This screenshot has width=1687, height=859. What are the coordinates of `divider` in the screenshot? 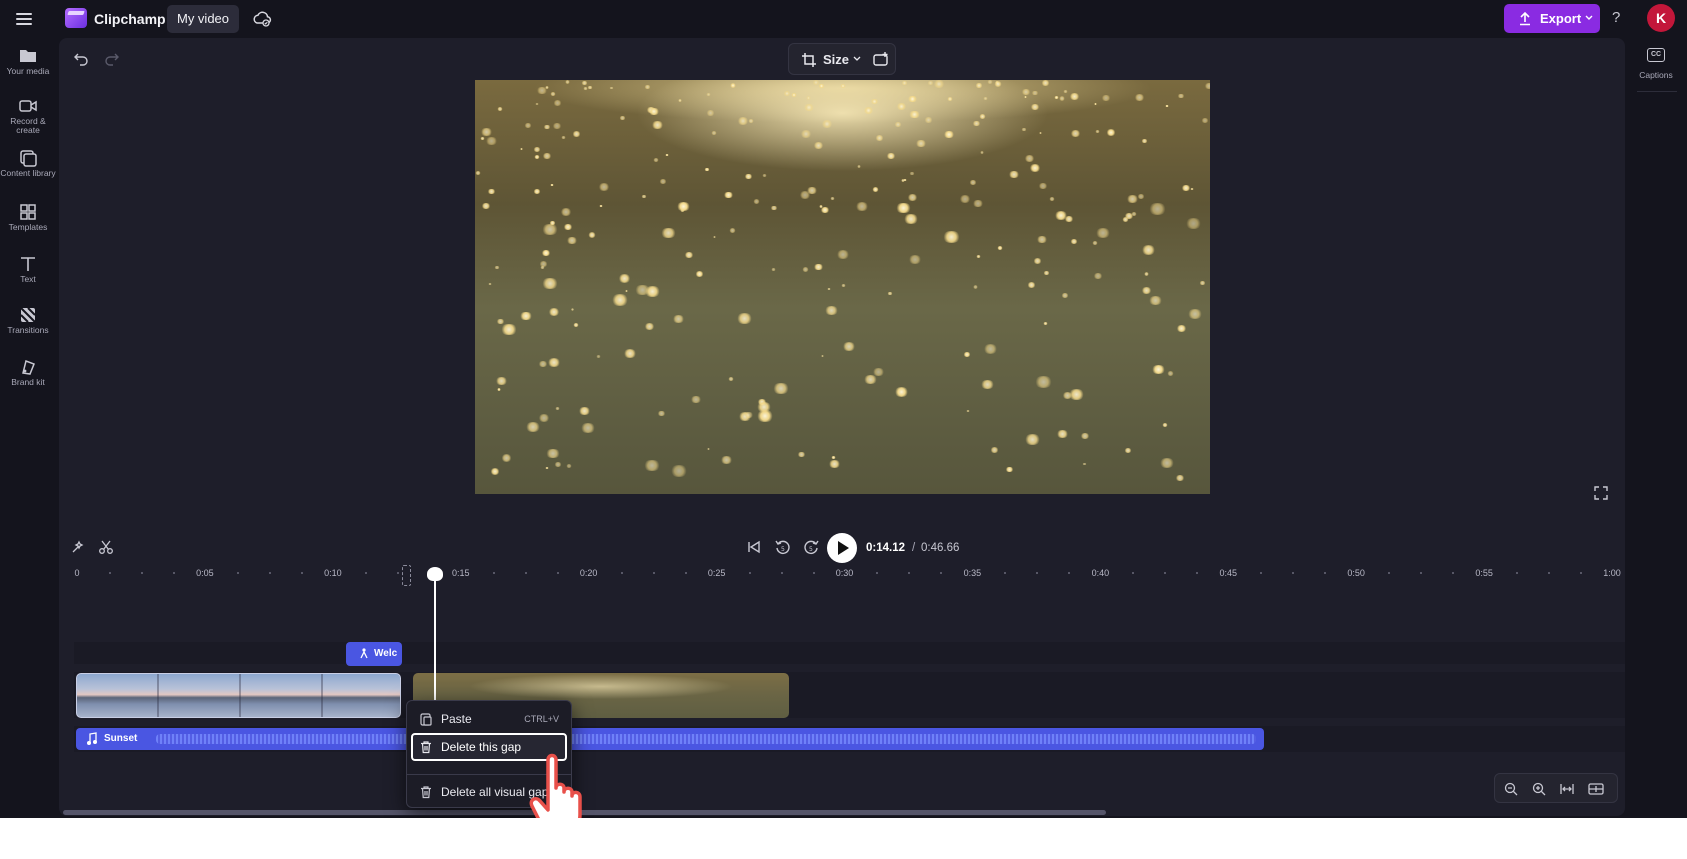 It's located at (1657, 91).